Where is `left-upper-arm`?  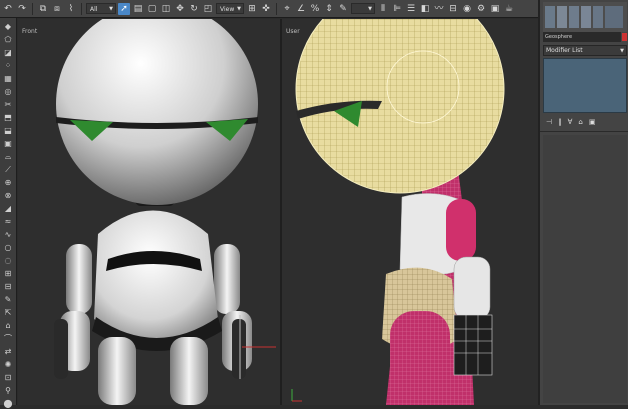
left-upper-arm is located at coordinates (79, 279).